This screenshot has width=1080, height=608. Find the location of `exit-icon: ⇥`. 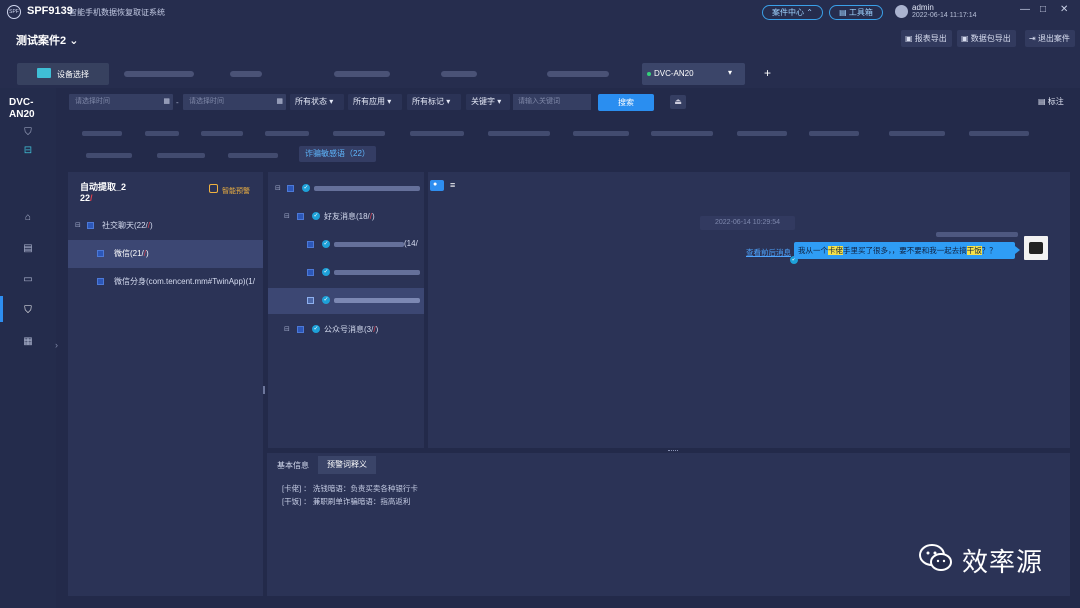

exit-icon: ⇥ is located at coordinates (1033, 38).